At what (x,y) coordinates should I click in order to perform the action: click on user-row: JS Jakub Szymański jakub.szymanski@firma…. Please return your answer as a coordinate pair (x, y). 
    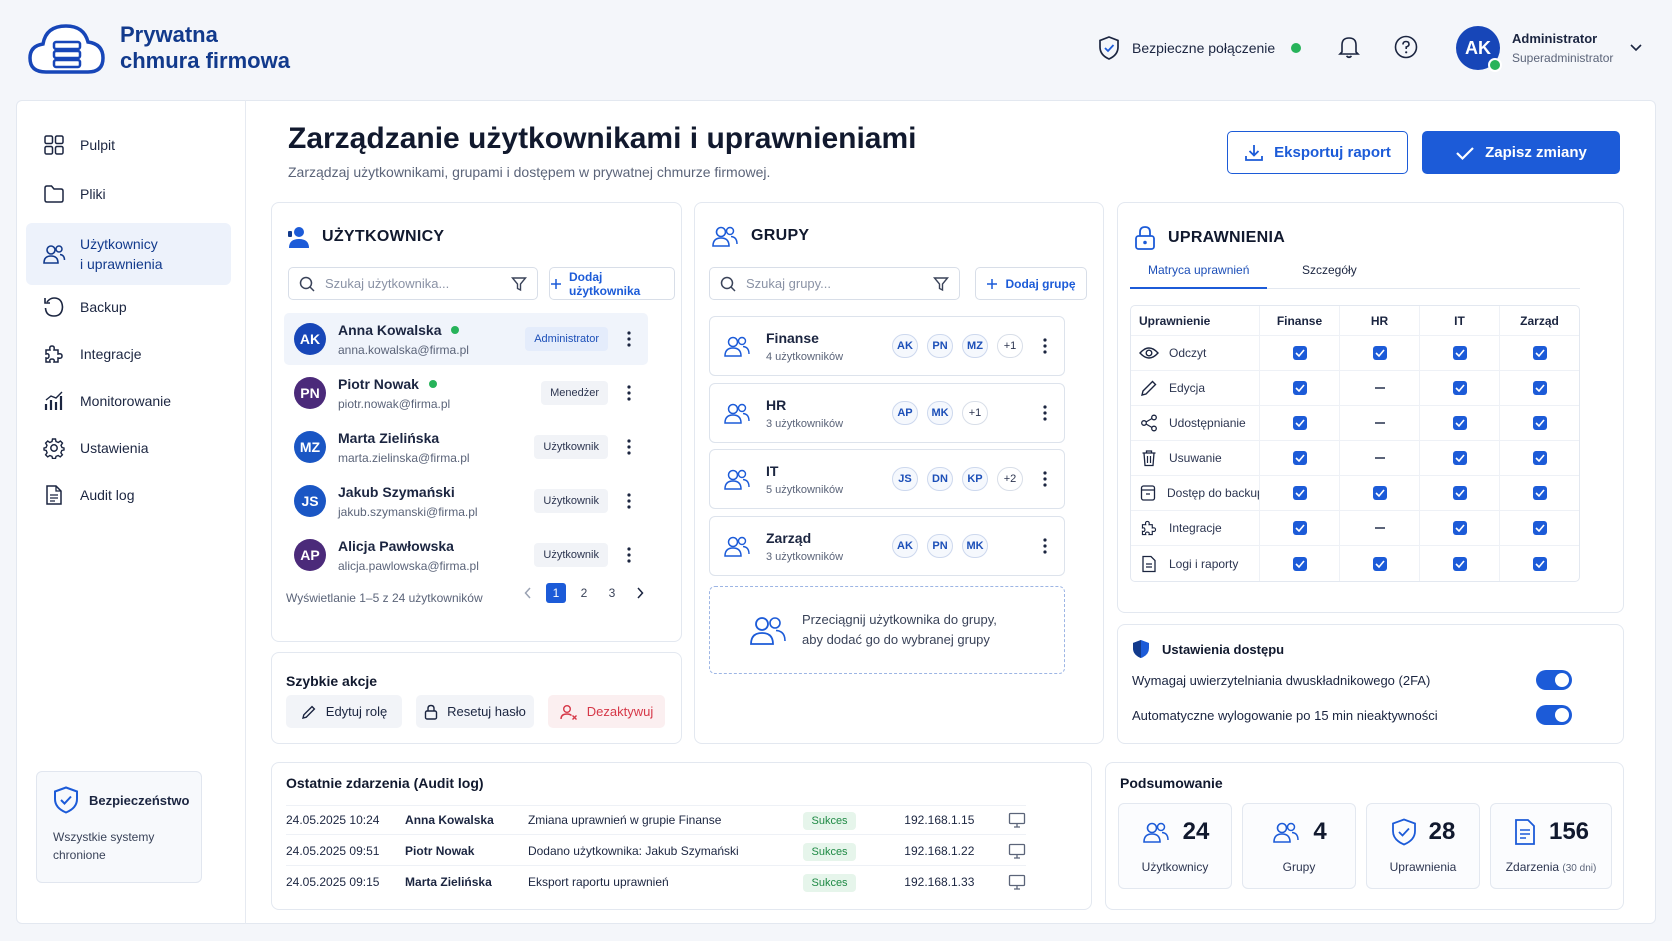
    Looking at the image, I should click on (466, 501).